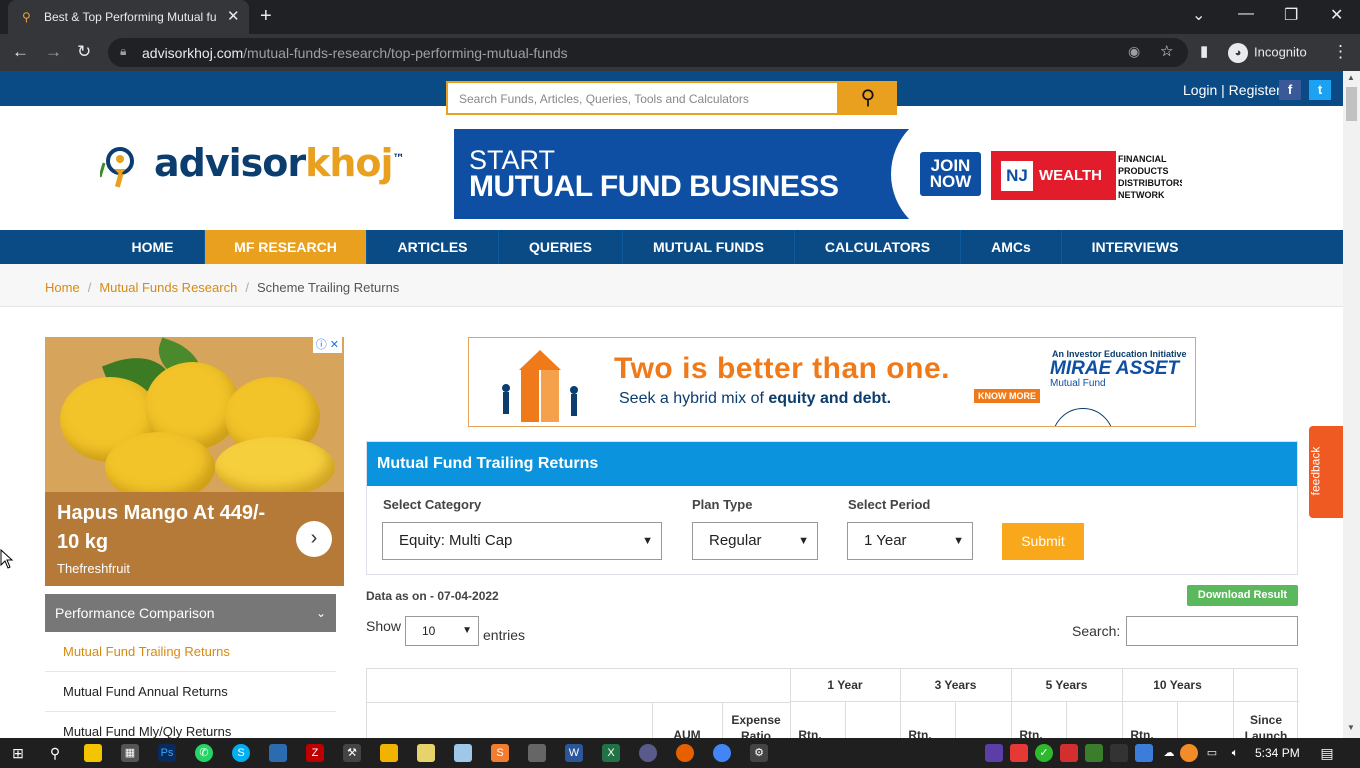 The height and width of the screenshot is (768, 1360). What do you see at coordinates (910, 541) in the screenshot?
I see `period-select: 1 Year ▼` at bounding box center [910, 541].